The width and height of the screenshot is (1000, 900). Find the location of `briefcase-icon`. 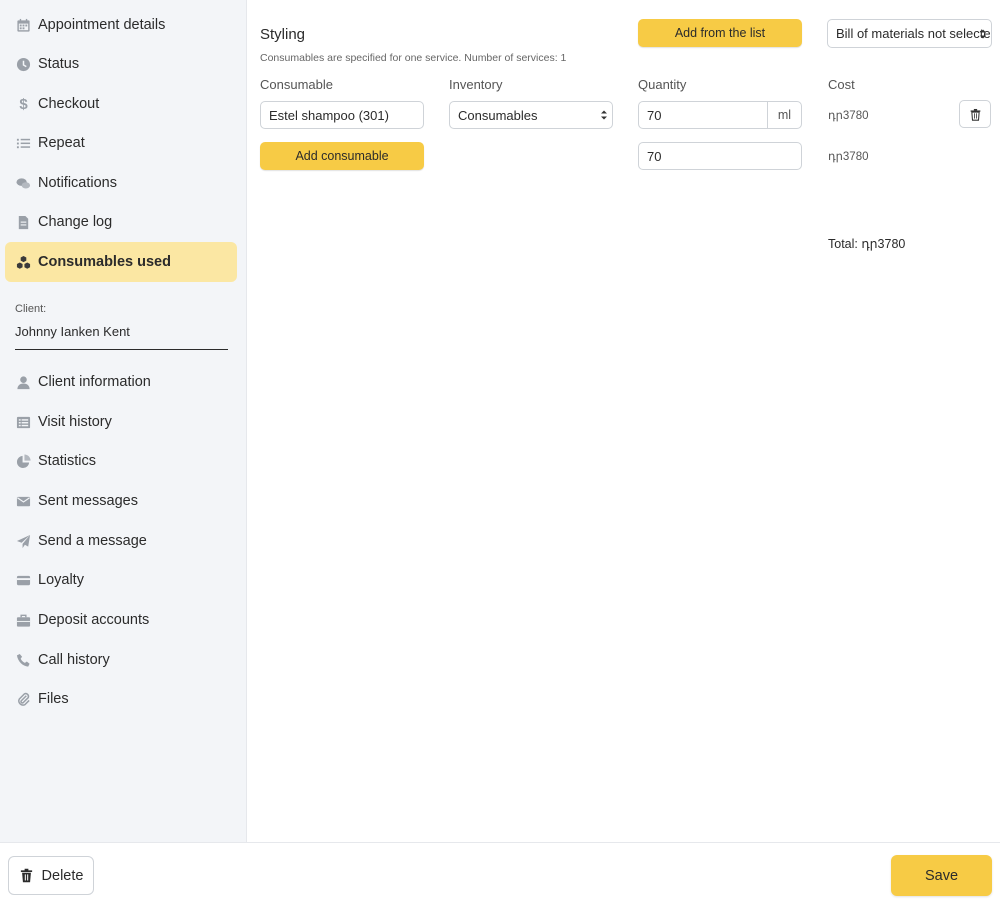

briefcase-icon is located at coordinates (23, 620).